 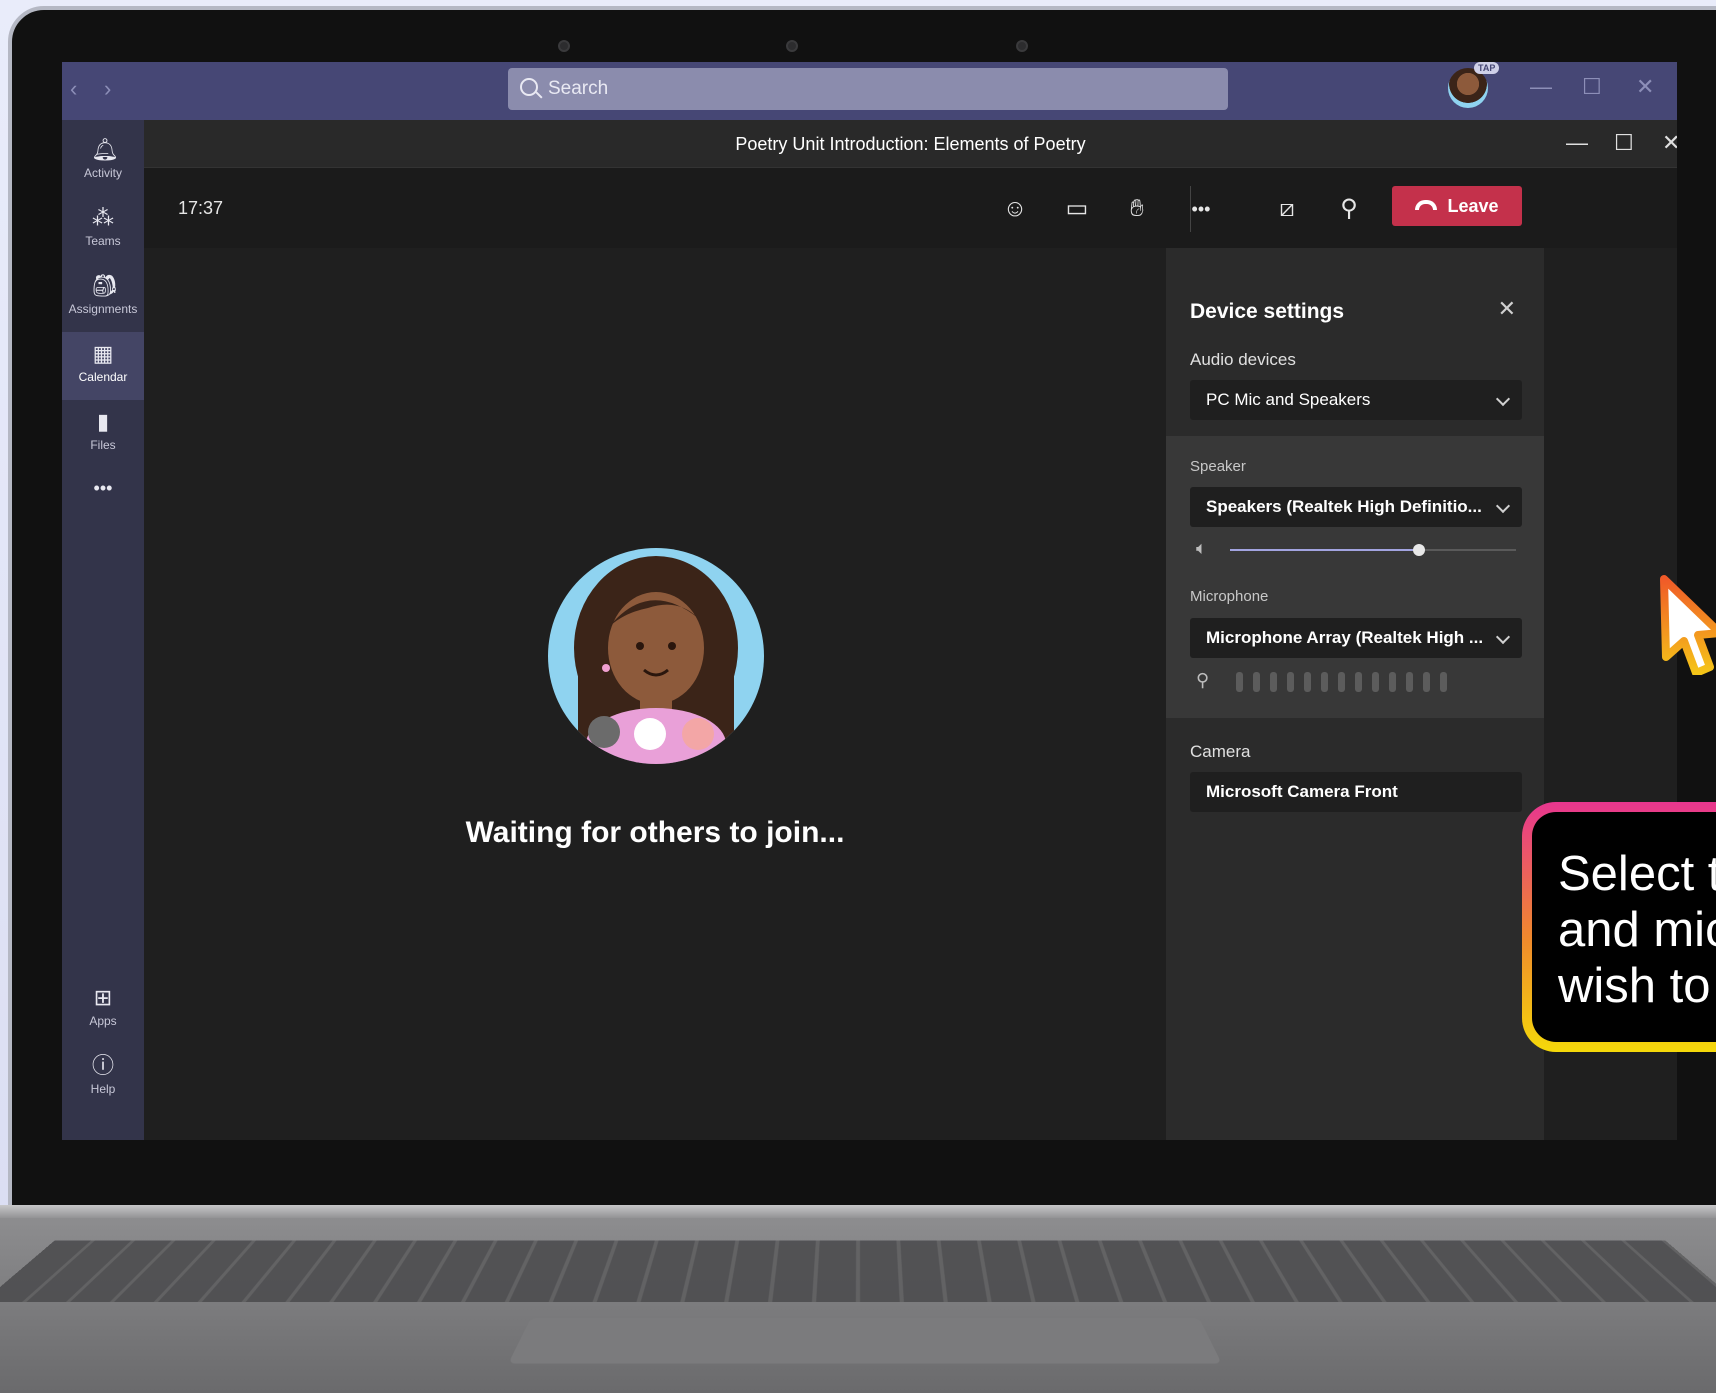 I want to click on more-icon: •••, so click(x=103, y=488).